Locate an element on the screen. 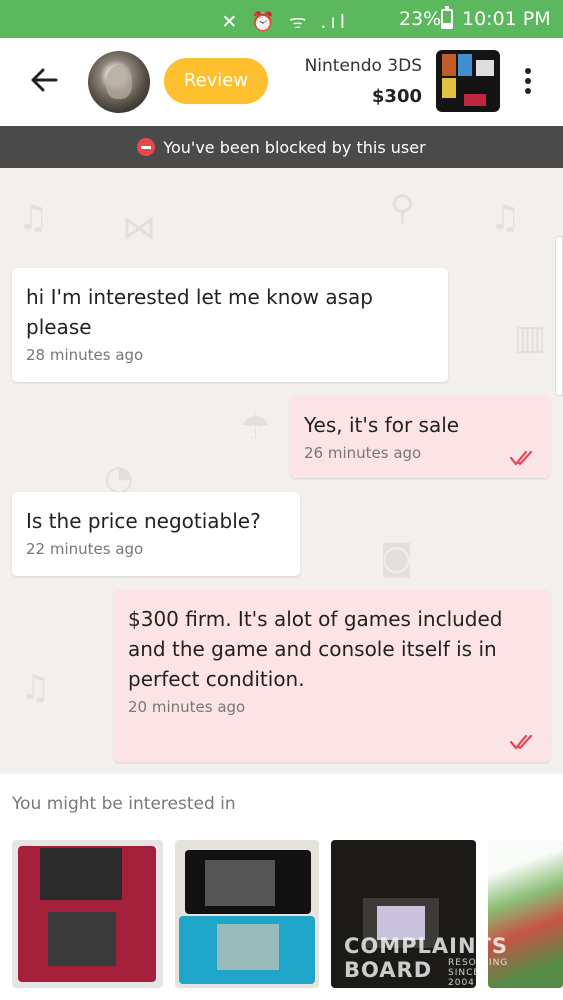 This screenshot has width=563, height=1000. chat-header: Review Nintendo 3DS $300 is located at coordinates (281, 82).